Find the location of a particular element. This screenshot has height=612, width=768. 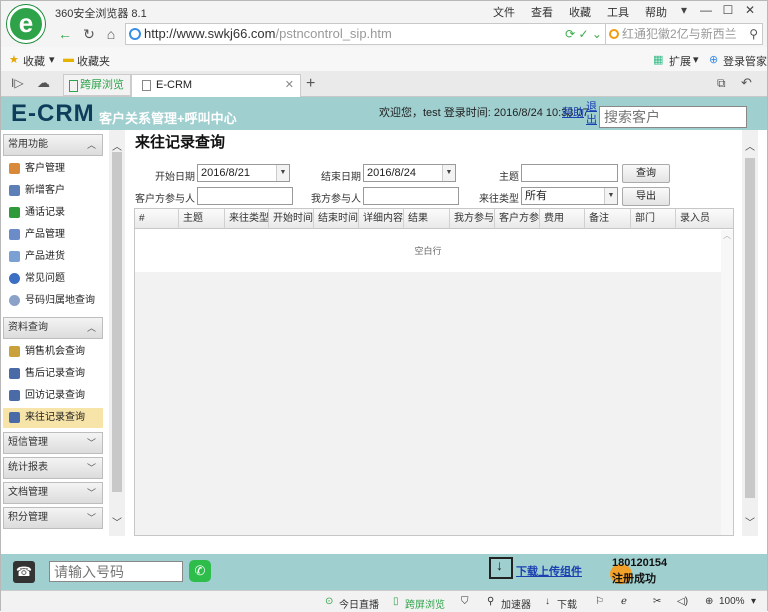

help-link: 帮助 is located at coordinates (573, 112).